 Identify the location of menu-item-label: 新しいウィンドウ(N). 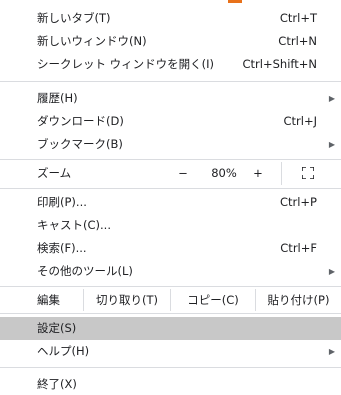
(92, 41).